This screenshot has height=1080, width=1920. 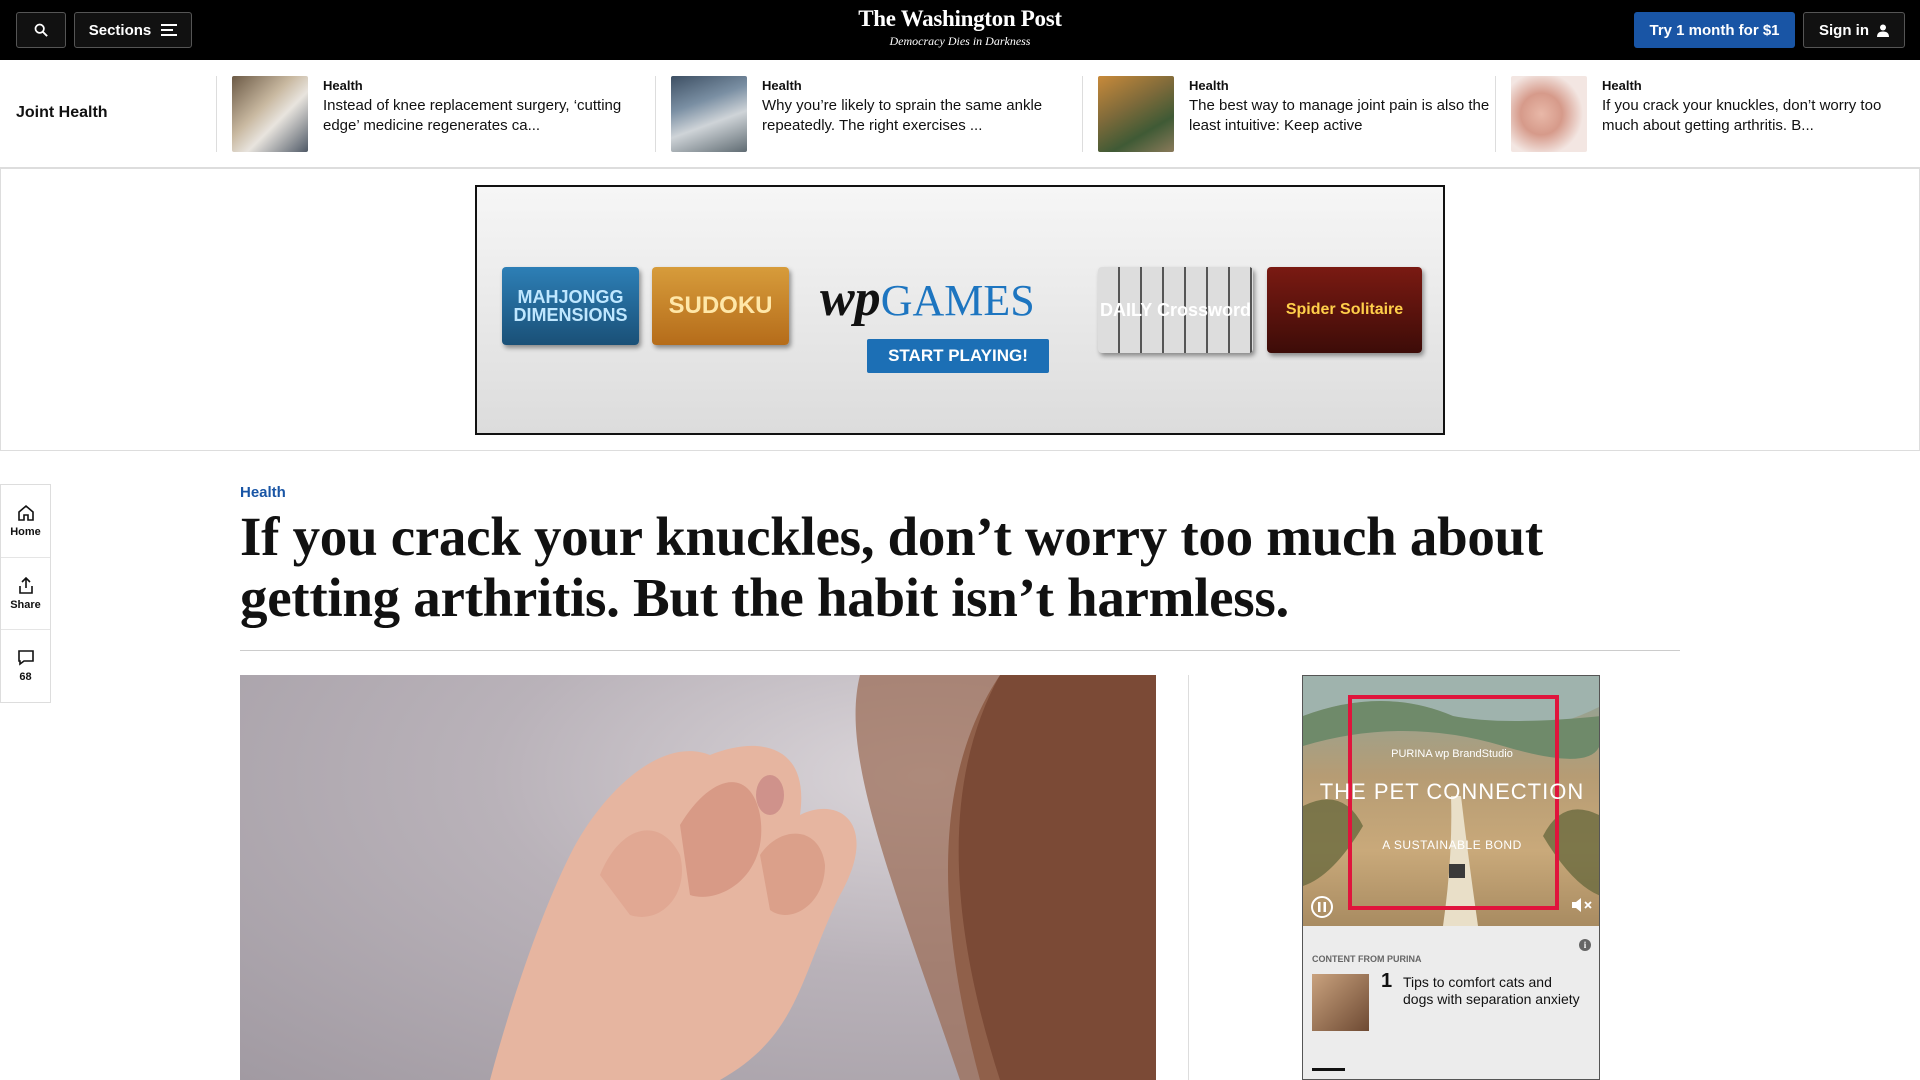 I want to click on side-rail: Home Share 68, so click(x=25, y=593).